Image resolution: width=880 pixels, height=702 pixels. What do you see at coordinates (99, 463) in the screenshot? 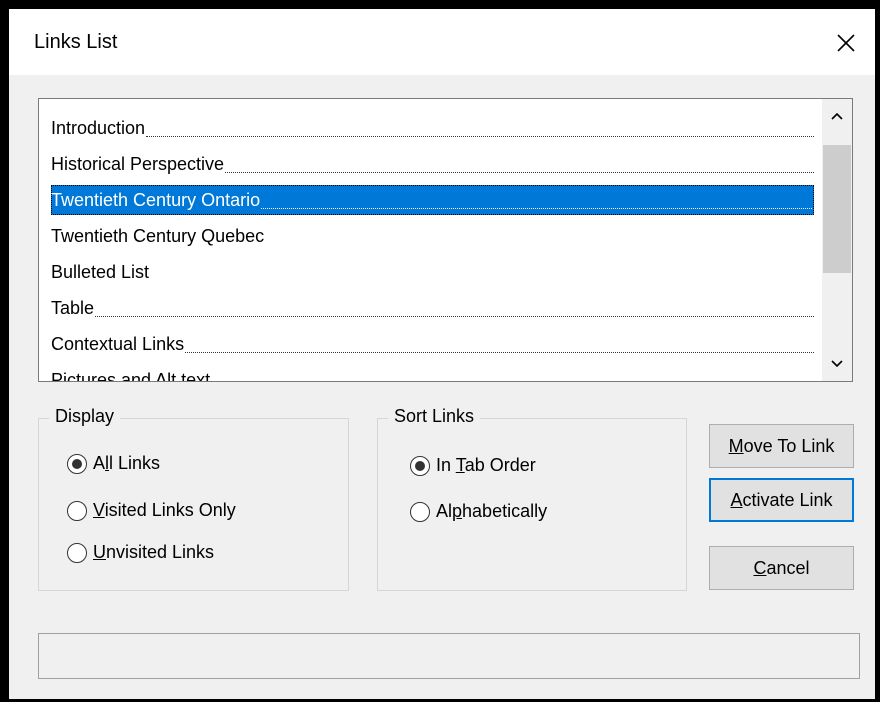
I see `radio-label-pre: A` at bounding box center [99, 463].